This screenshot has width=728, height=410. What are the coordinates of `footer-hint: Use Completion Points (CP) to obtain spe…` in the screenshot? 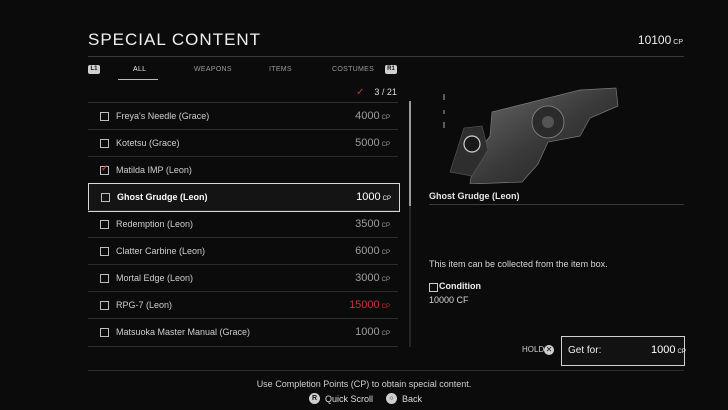 It's located at (364, 384).